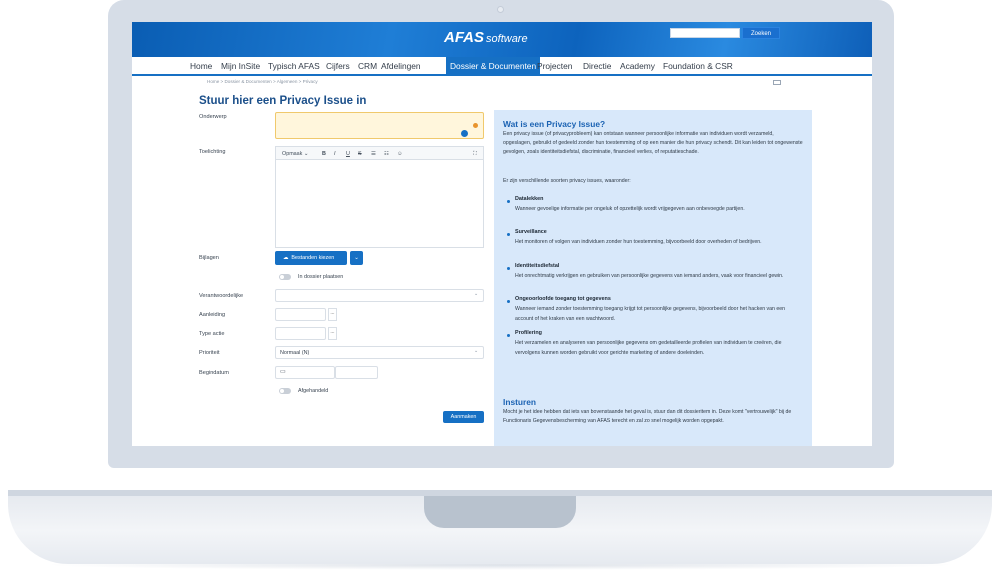 This screenshot has height=572, width=1000. I want to click on label-type-actie: Type actie, so click(212, 334).